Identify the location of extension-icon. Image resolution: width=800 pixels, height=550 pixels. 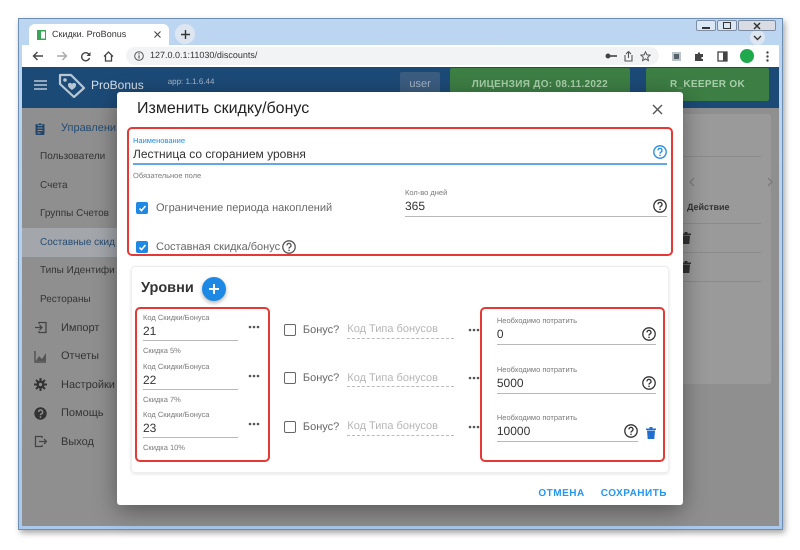
(676, 56).